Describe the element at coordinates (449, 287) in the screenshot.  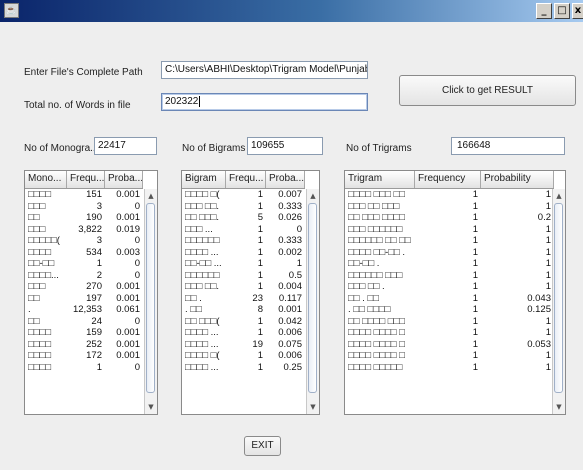
I see `table-row: □□□ □□ . 1 1` at that location.